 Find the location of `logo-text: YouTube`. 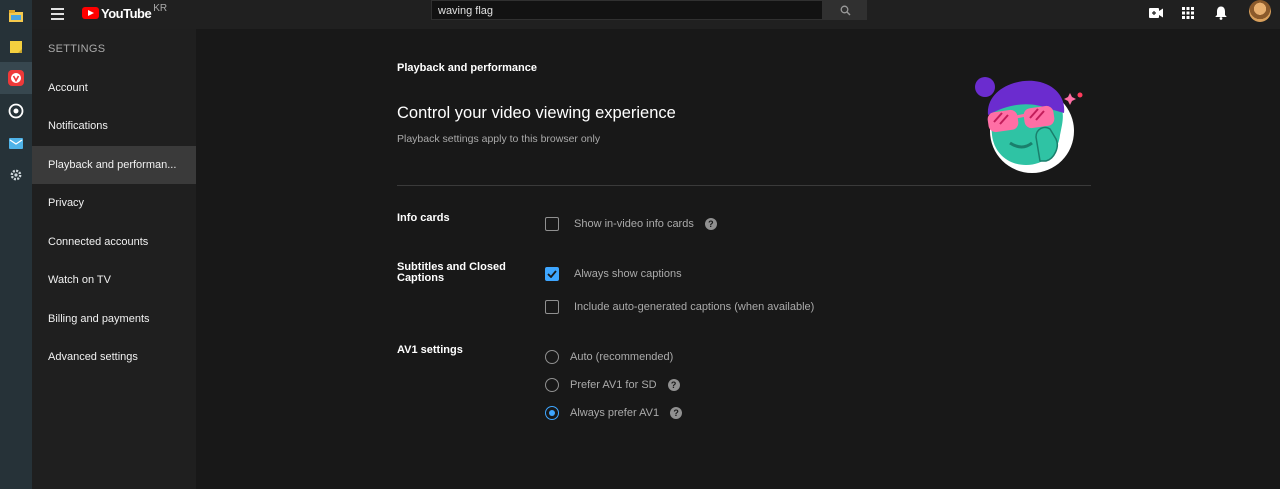

logo-text: YouTube is located at coordinates (126, 13).